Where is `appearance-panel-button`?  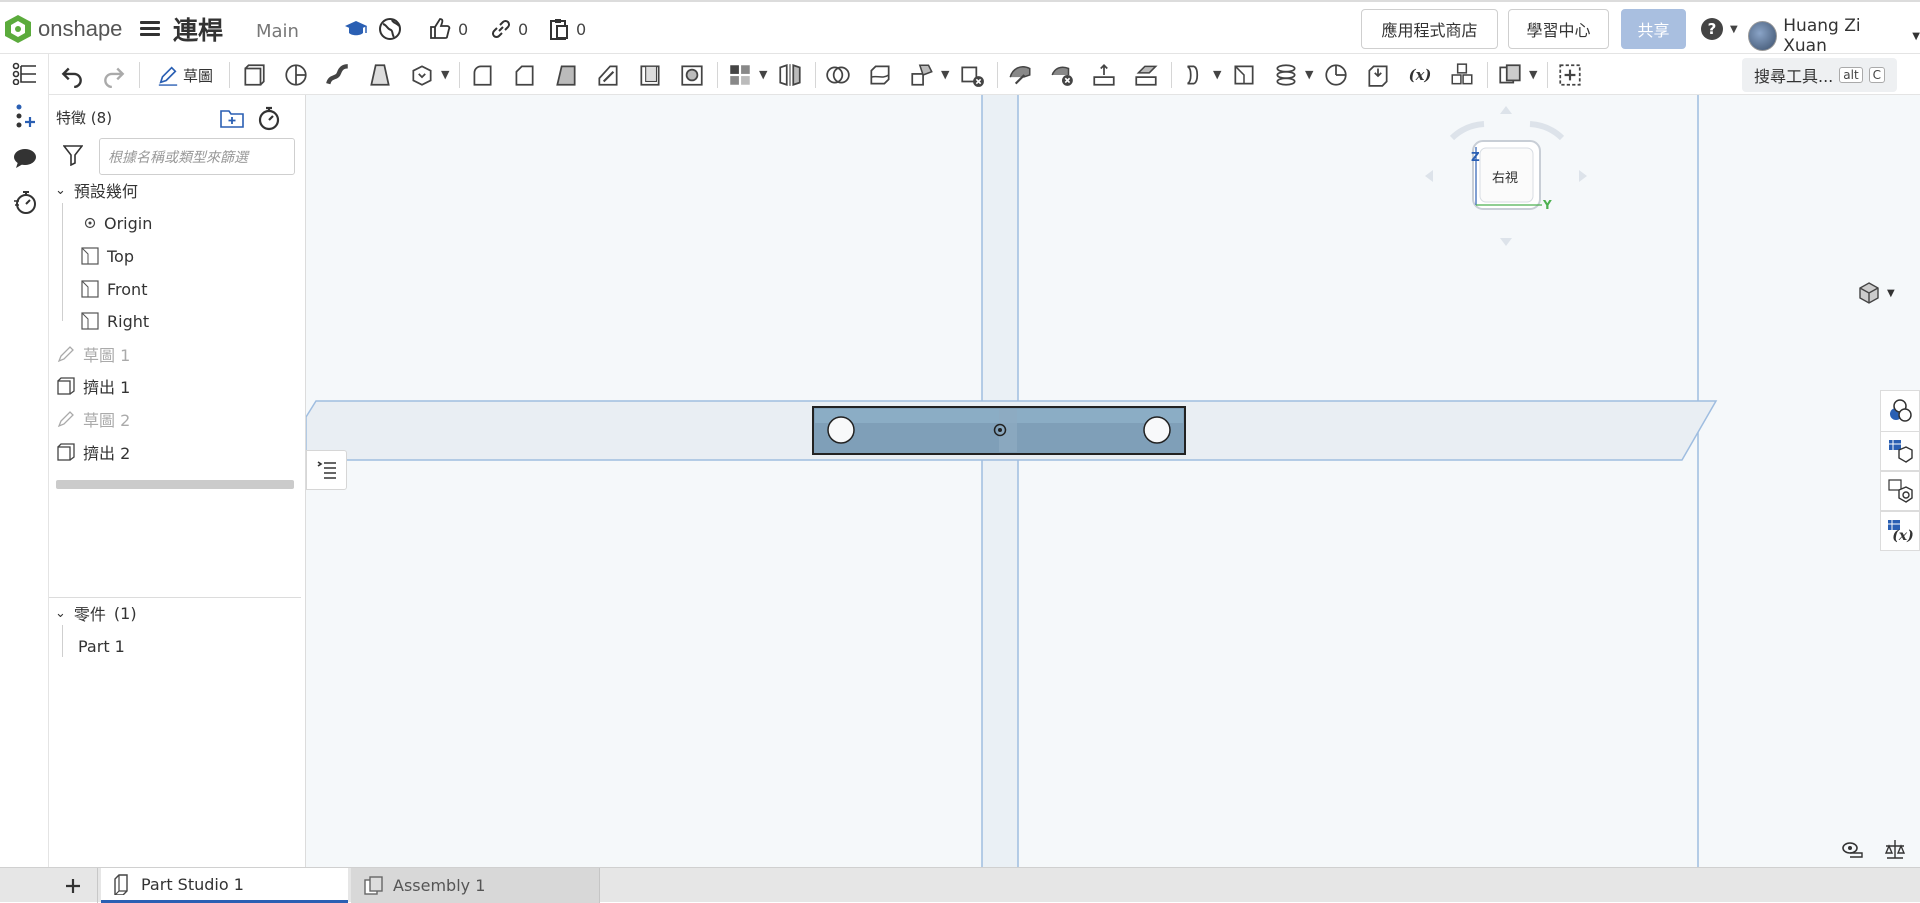 appearance-panel-button is located at coordinates (1900, 411).